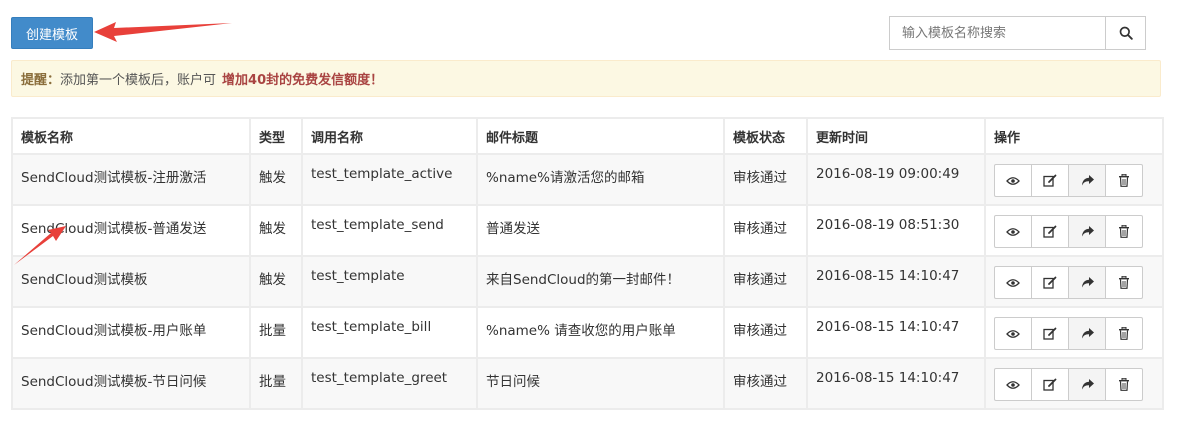  What do you see at coordinates (131, 383) in the screenshot?
I see `template-name-cell: SendCloud测试模板-节日问候` at bounding box center [131, 383].